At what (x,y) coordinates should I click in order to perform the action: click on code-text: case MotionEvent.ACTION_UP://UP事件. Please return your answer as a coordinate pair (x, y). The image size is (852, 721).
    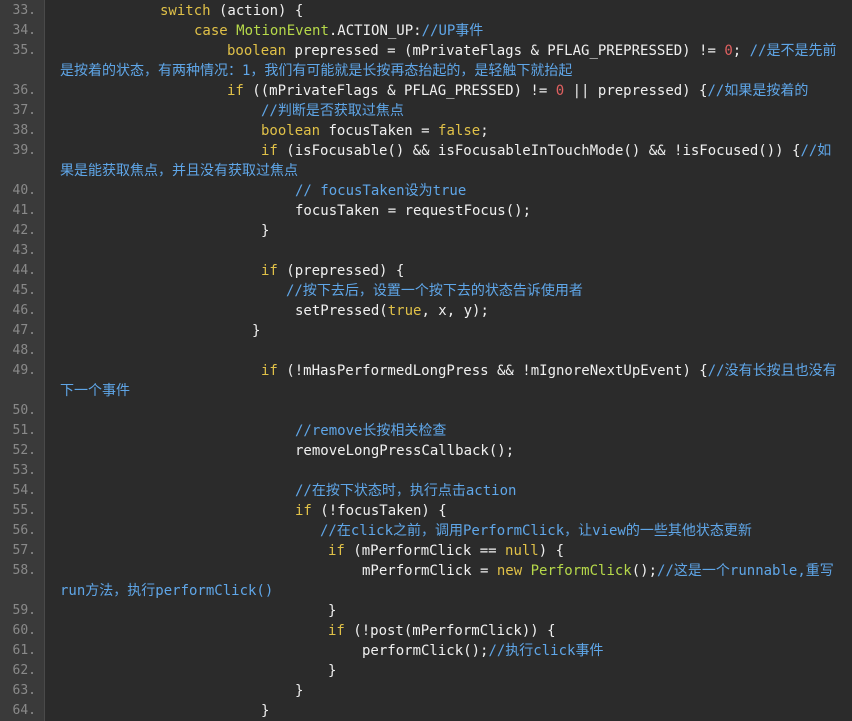
    Looking at the image, I should click on (338, 31).